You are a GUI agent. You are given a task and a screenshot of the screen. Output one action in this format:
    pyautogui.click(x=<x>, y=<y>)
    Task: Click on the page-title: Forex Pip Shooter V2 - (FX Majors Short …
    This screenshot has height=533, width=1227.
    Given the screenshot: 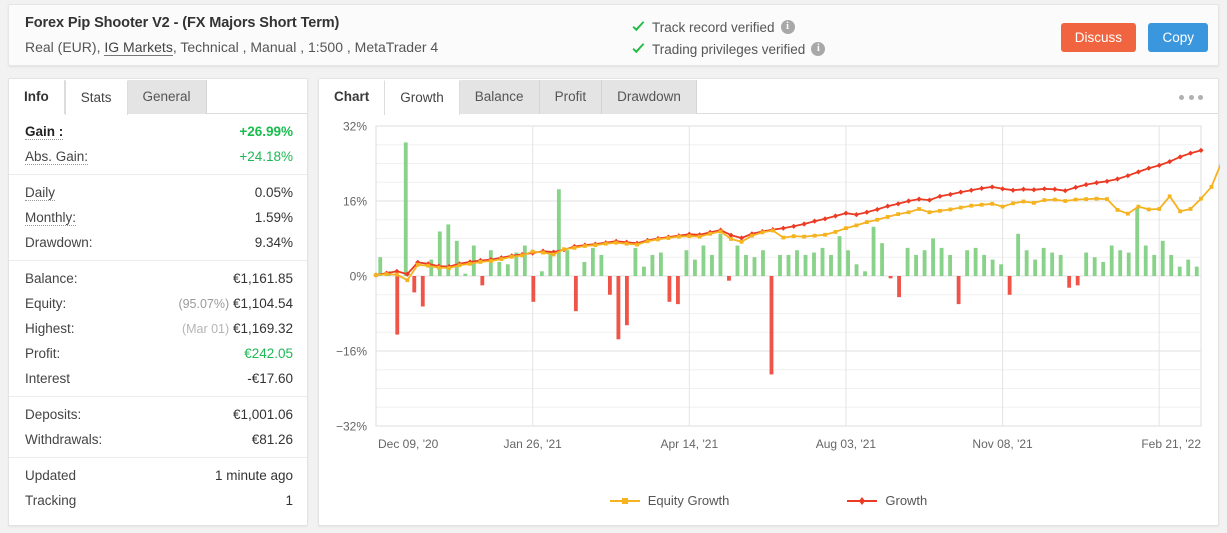 What is the action you would take?
    pyautogui.click(x=182, y=23)
    